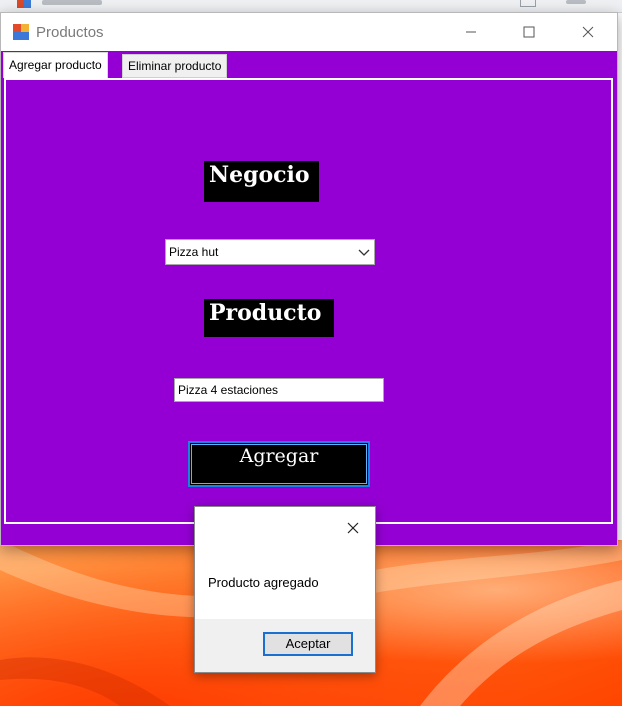 The height and width of the screenshot is (706, 622). I want to click on negocio-heading: Negocio, so click(261, 181).